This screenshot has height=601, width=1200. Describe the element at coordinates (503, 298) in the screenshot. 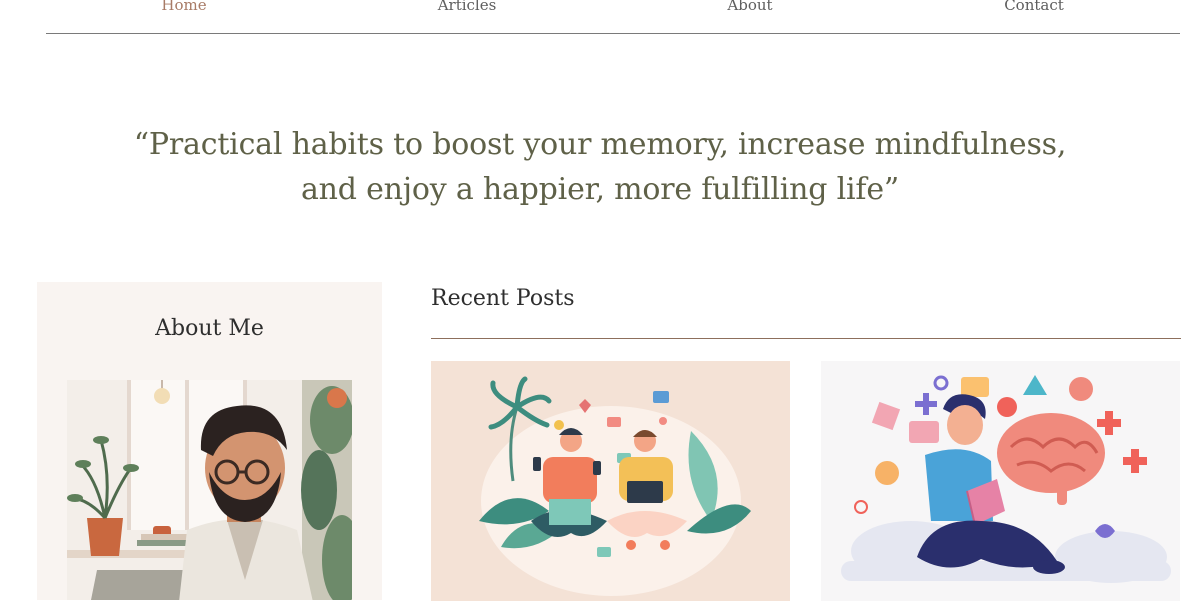

I see `recent-posts-title: Recent Posts` at that location.